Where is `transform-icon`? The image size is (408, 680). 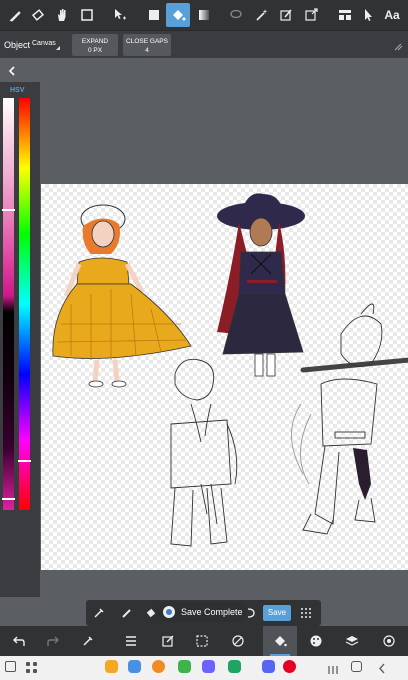
transform-icon is located at coordinates (238, 641).